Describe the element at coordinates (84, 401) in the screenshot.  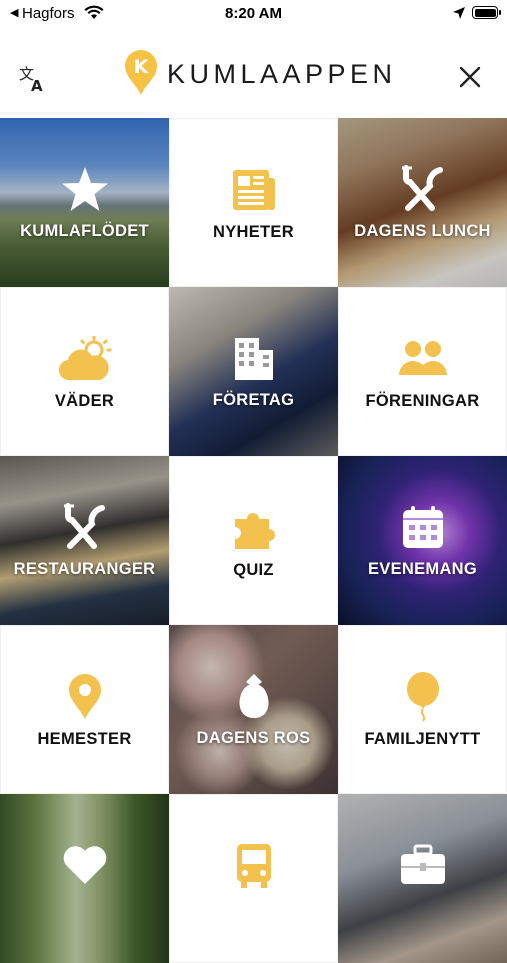
I see `tile-label: VÄDER` at that location.